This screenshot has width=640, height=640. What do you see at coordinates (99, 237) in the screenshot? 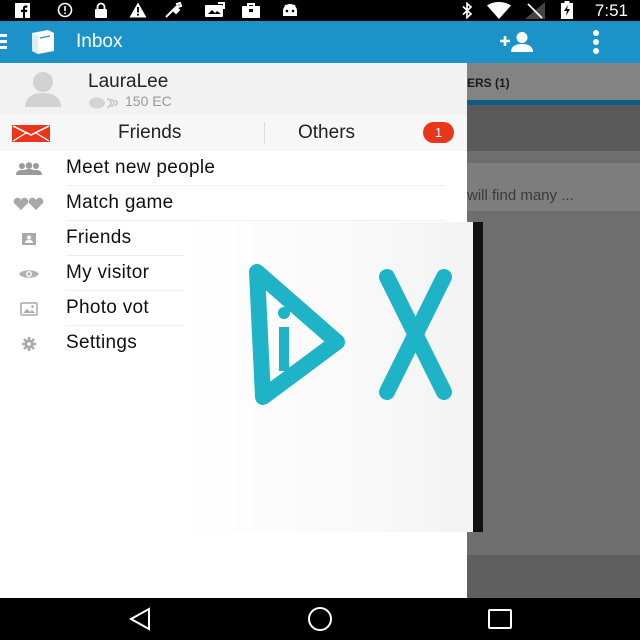
I see `menu-item-label: Friends` at bounding box center [99, 237].